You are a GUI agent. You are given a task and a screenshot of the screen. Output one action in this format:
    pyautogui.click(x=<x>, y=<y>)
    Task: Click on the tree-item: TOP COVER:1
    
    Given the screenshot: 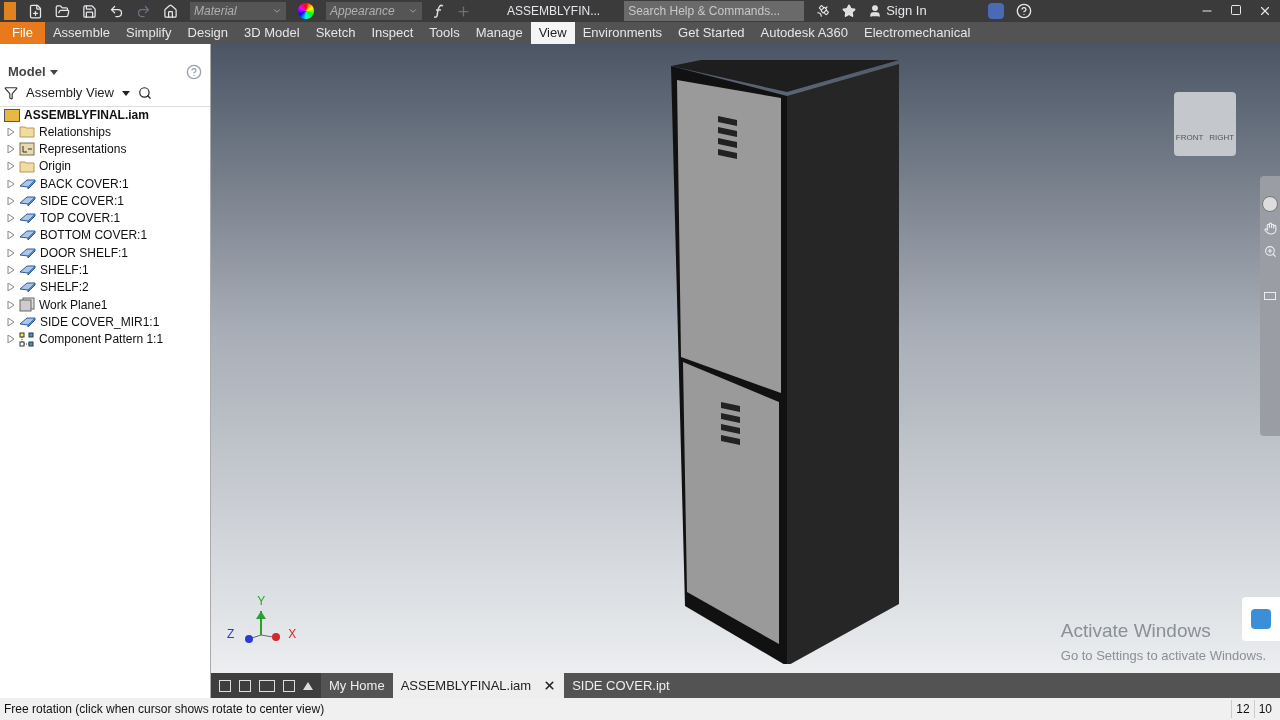 What is the action you would take?
    pyautogui.click(x=80, y=218)
    